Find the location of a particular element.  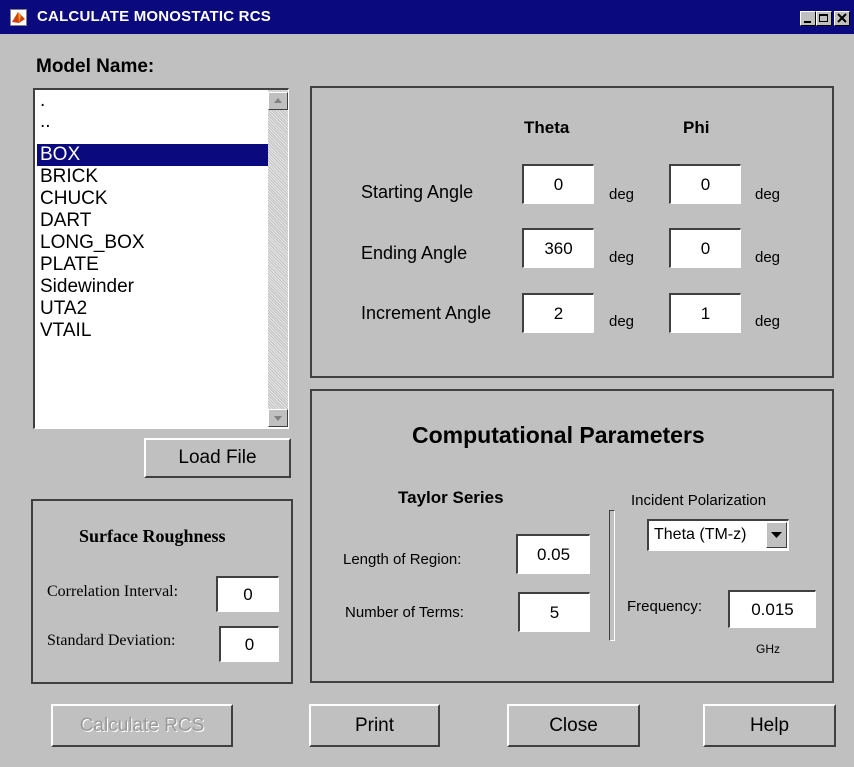

polarization-selected-value: Theta (TM-z) is located at coordinates (700, 534).